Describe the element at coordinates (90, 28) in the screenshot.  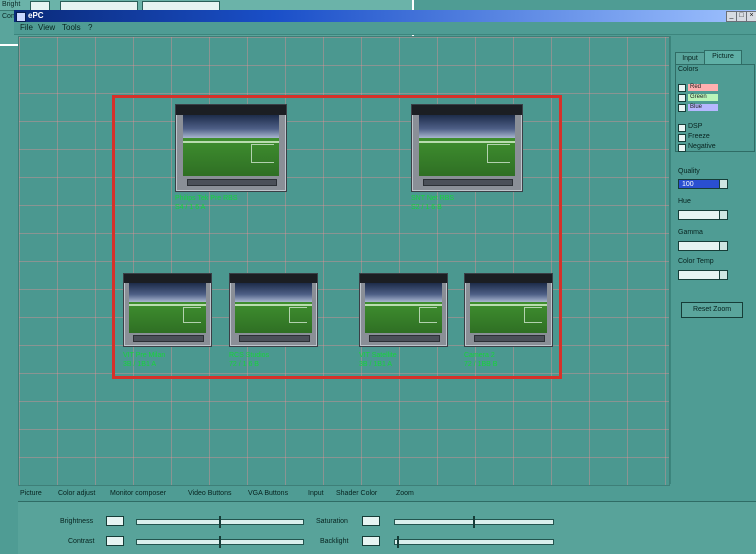
I see `menu-help: ?` at that location.